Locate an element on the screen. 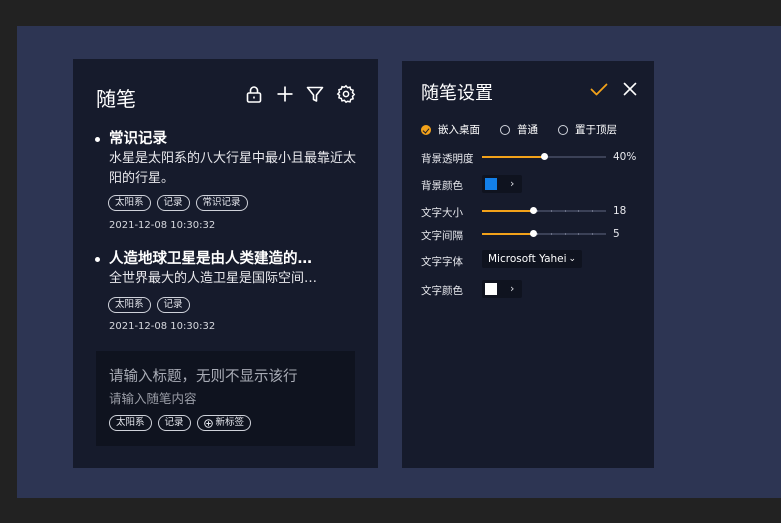  filter-icon is located at coordinates (315, 94).